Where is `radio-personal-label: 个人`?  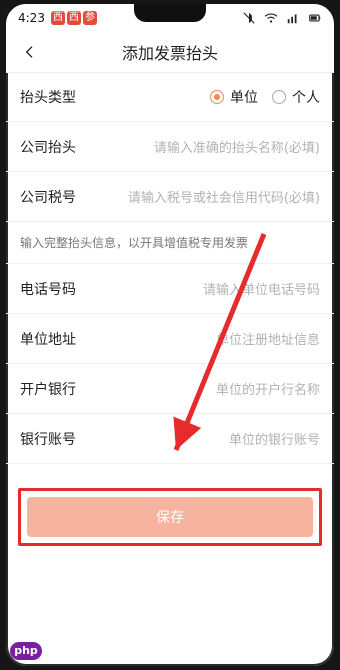 radio-personal-label: 个人 is located at coordinates (306, 97).